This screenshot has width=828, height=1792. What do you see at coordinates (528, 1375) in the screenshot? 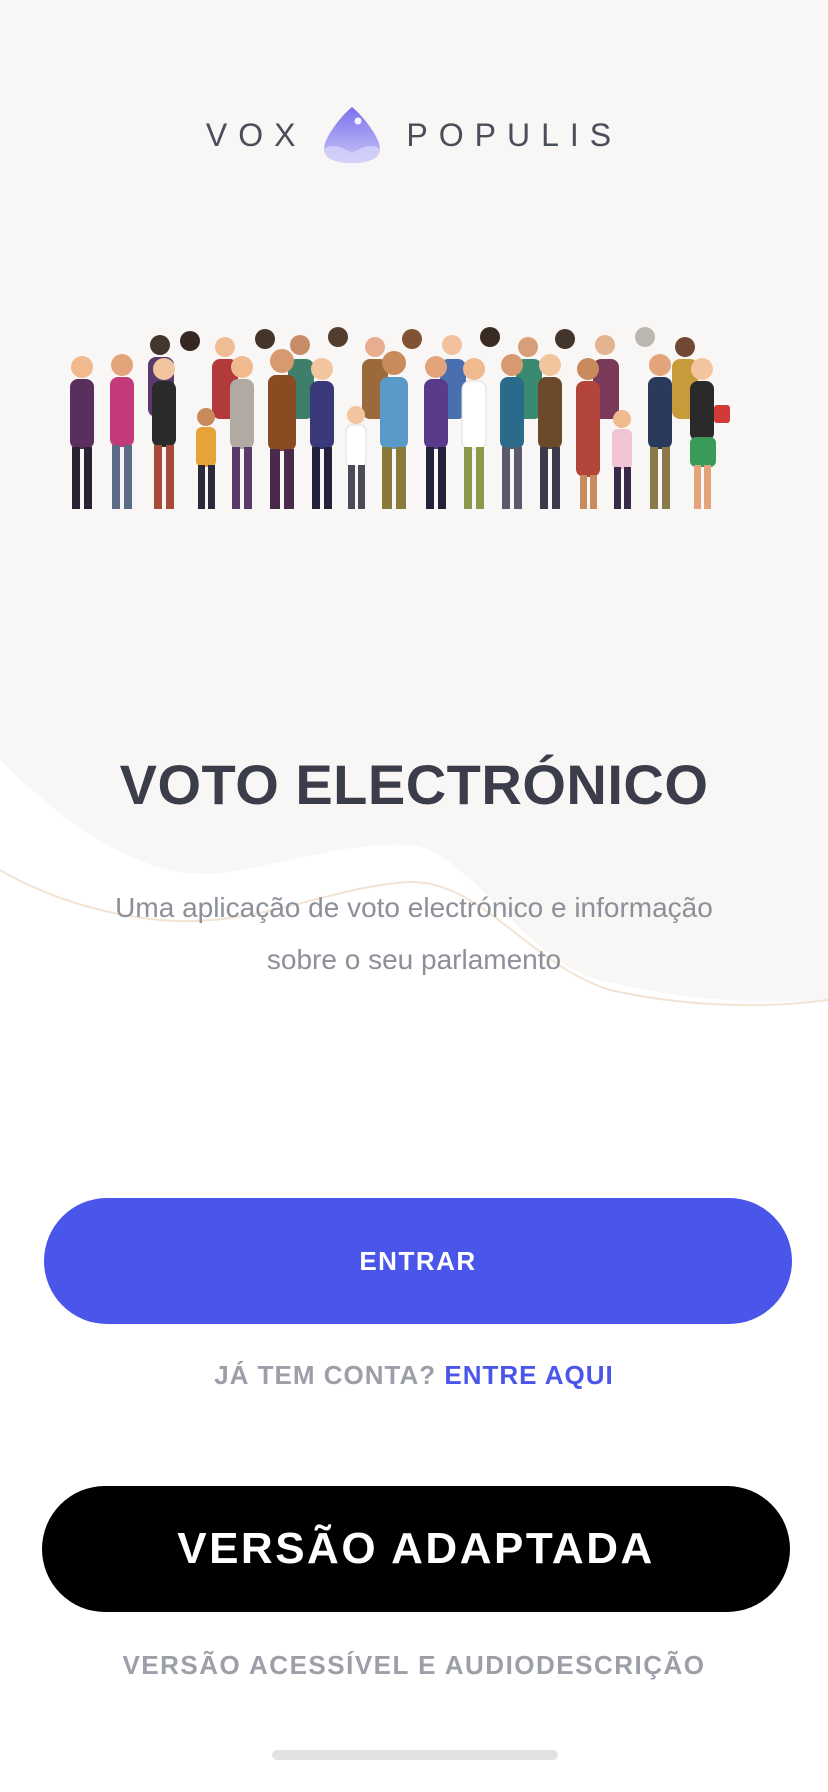
I see `login-link: ENTRE AQUI` at bounding box center [528, 1375].